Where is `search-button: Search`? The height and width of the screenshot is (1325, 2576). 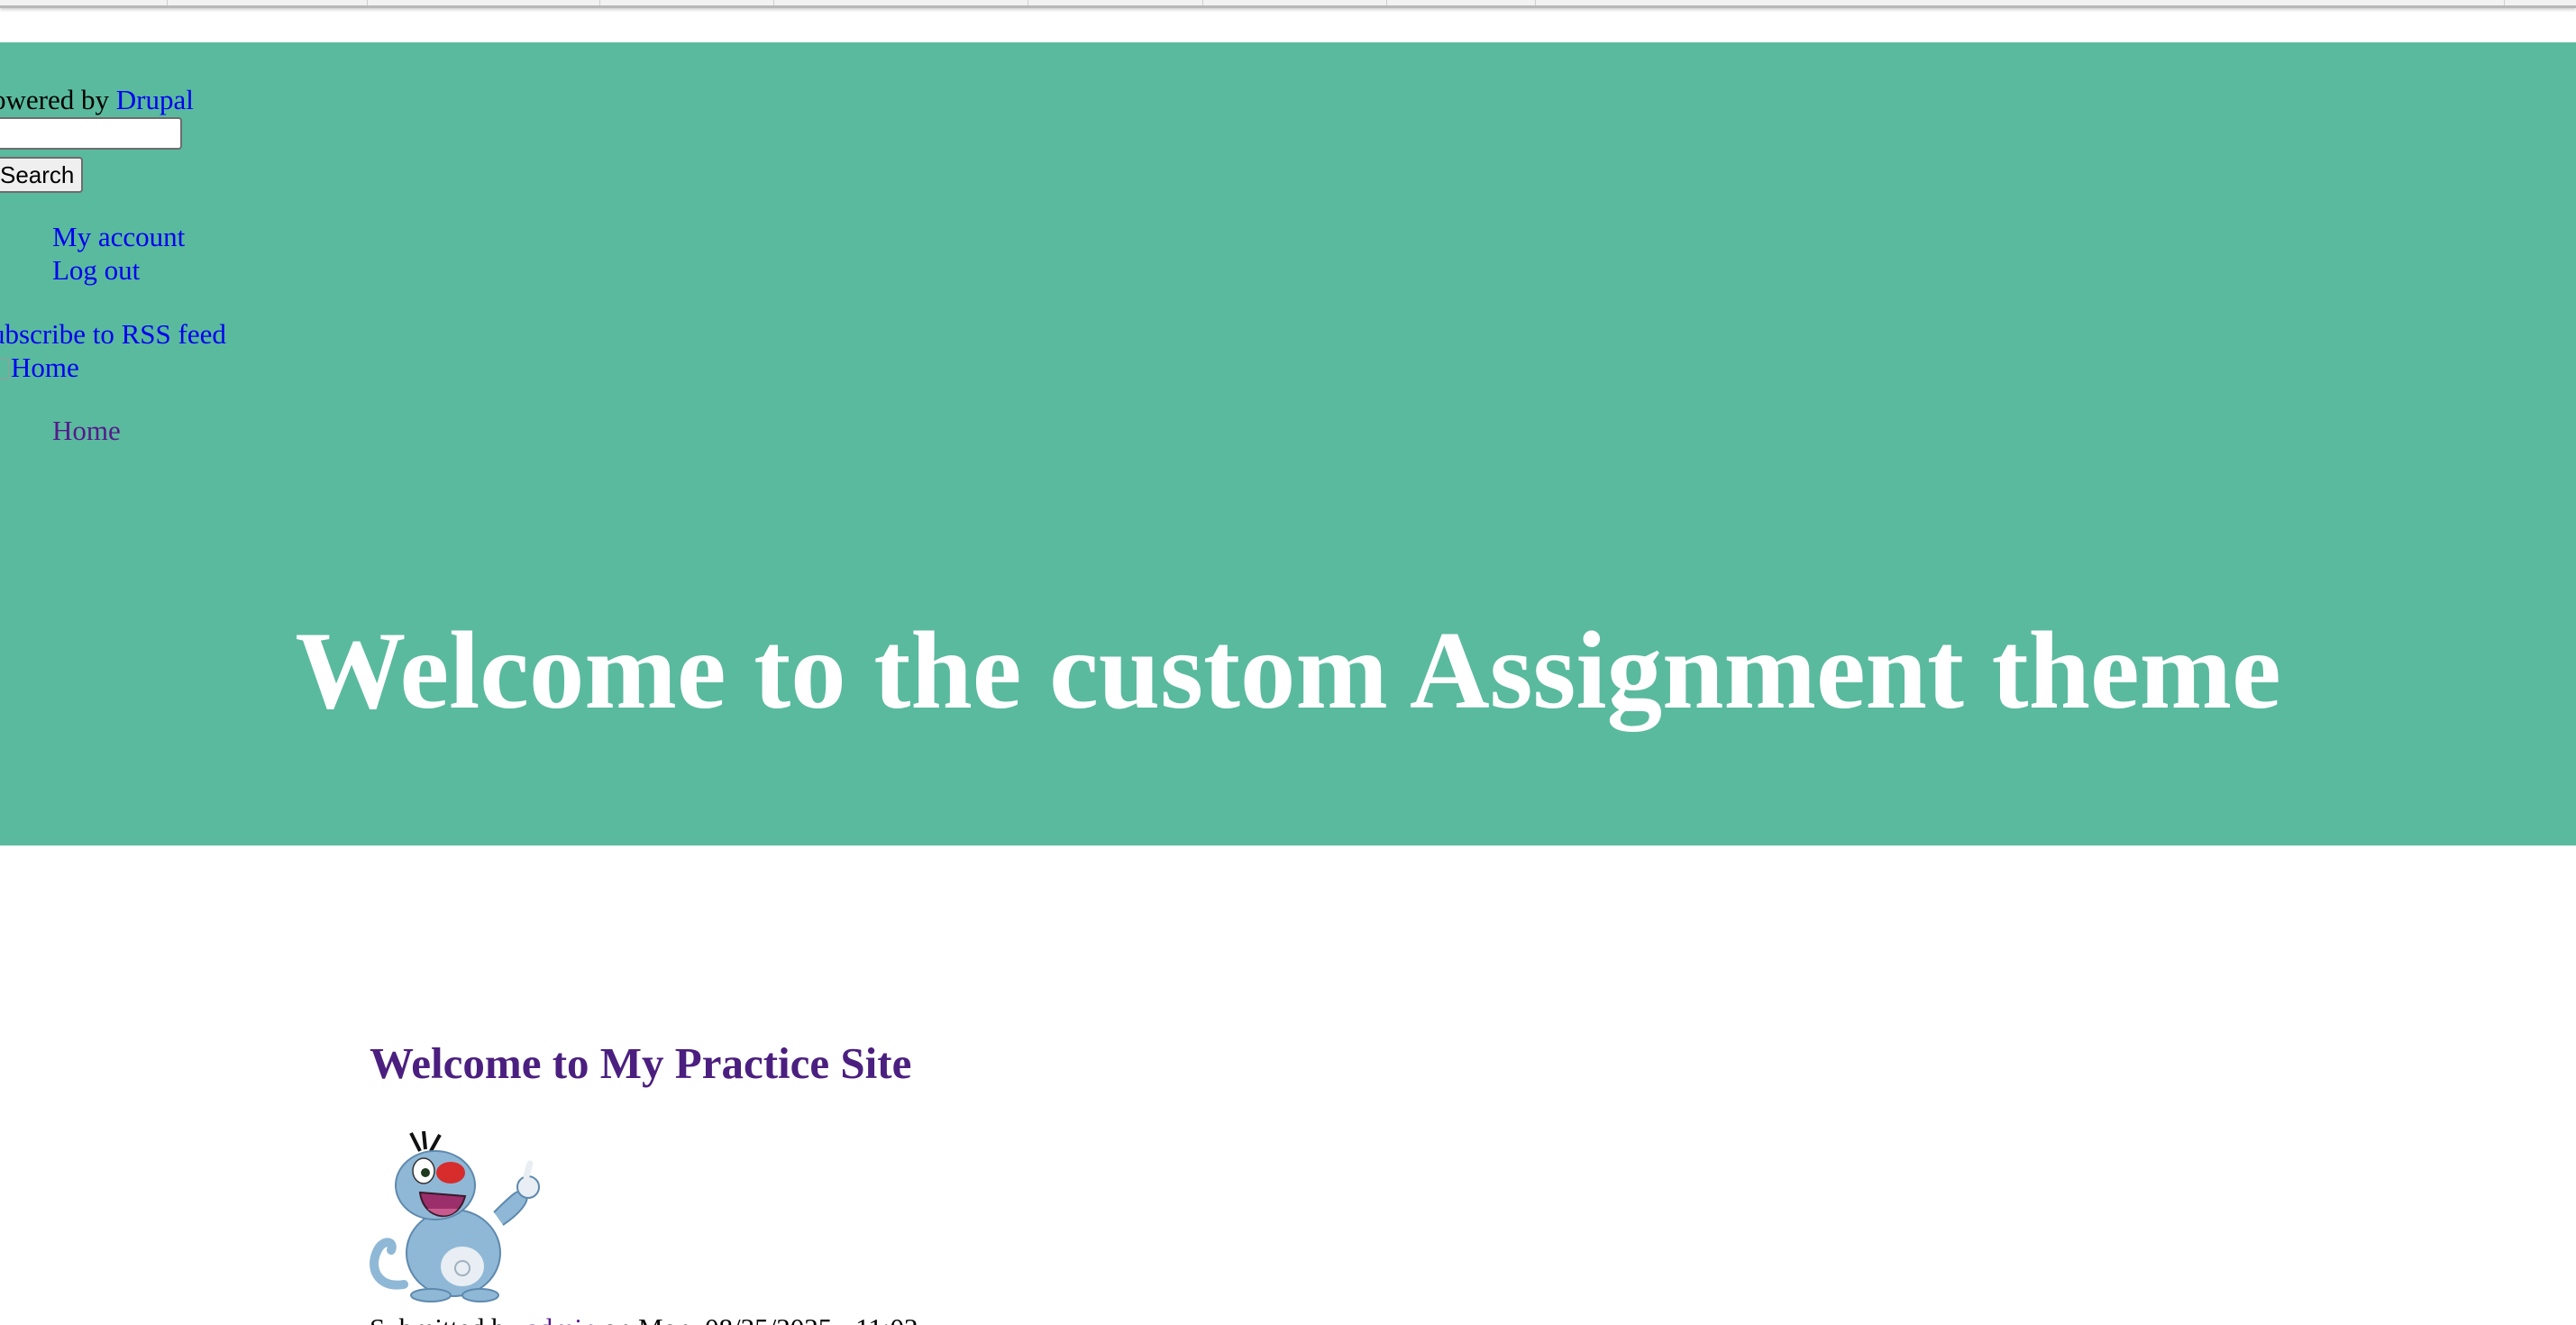 search-button: Search is located at coordinates (41, 175).